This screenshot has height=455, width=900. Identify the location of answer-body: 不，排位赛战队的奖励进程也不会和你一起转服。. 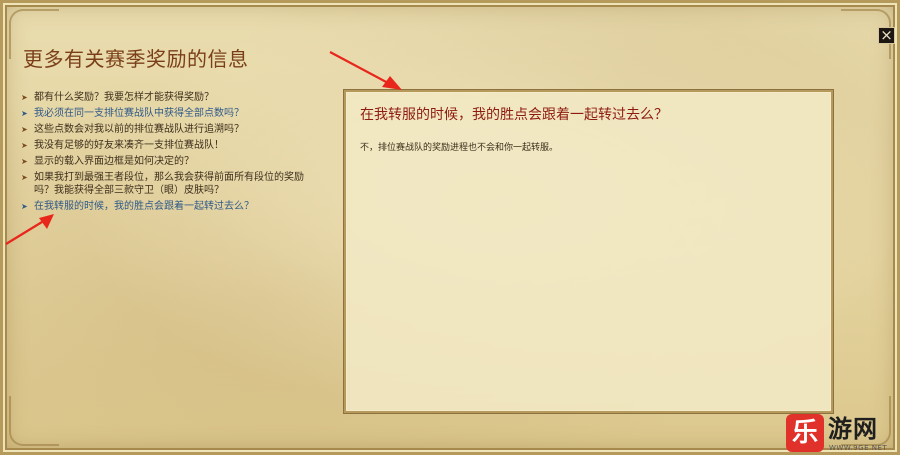
(459, 148).